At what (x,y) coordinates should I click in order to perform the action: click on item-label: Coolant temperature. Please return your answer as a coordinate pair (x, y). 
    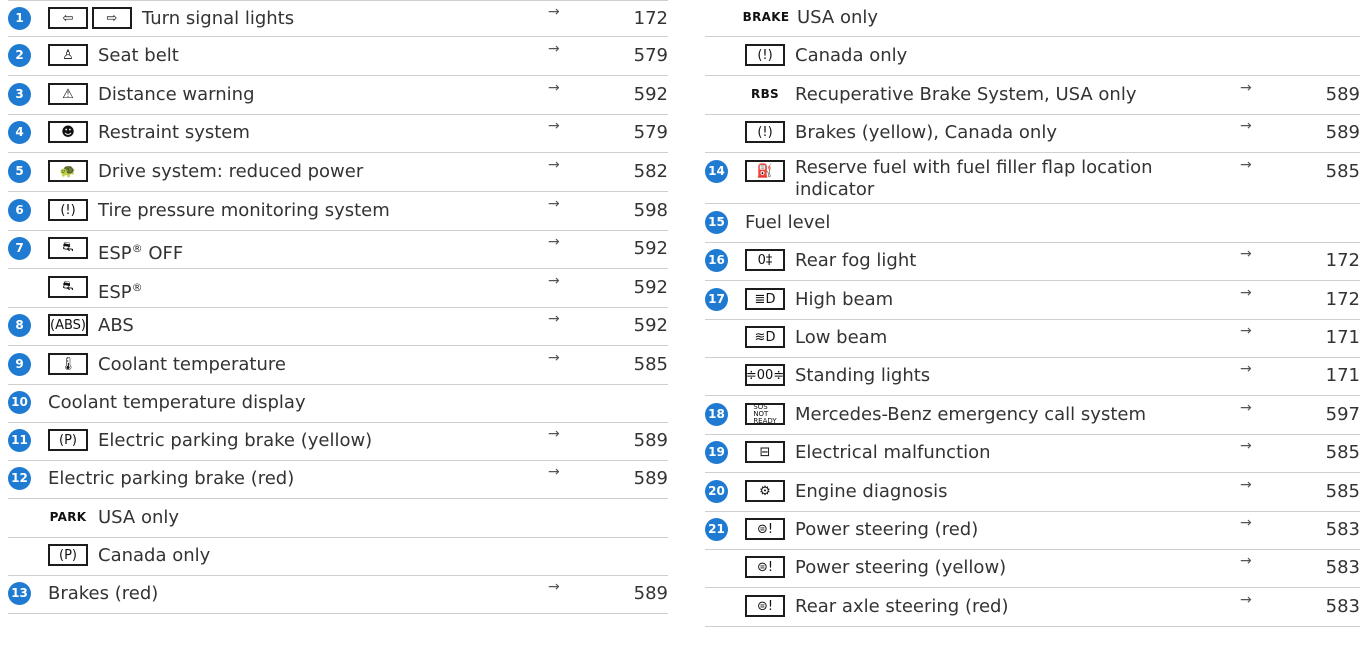
    Looking at the image, I should click on (192, 364).